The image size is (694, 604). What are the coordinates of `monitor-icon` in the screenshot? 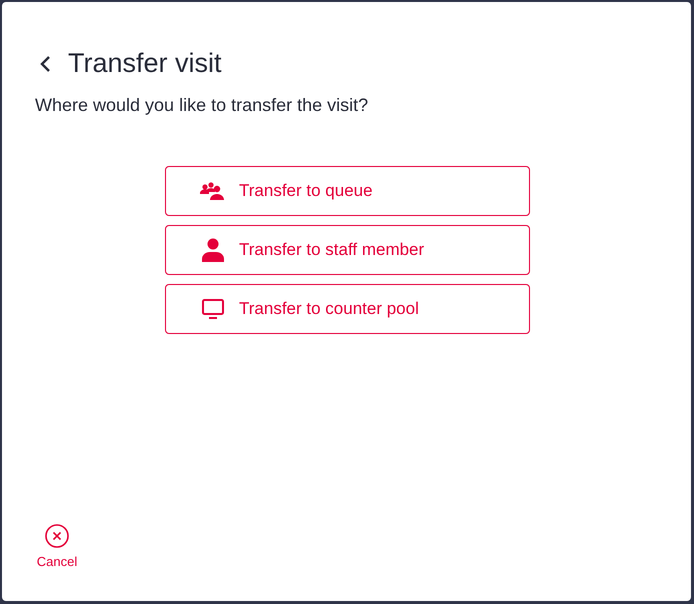 It's located at (213, 309).